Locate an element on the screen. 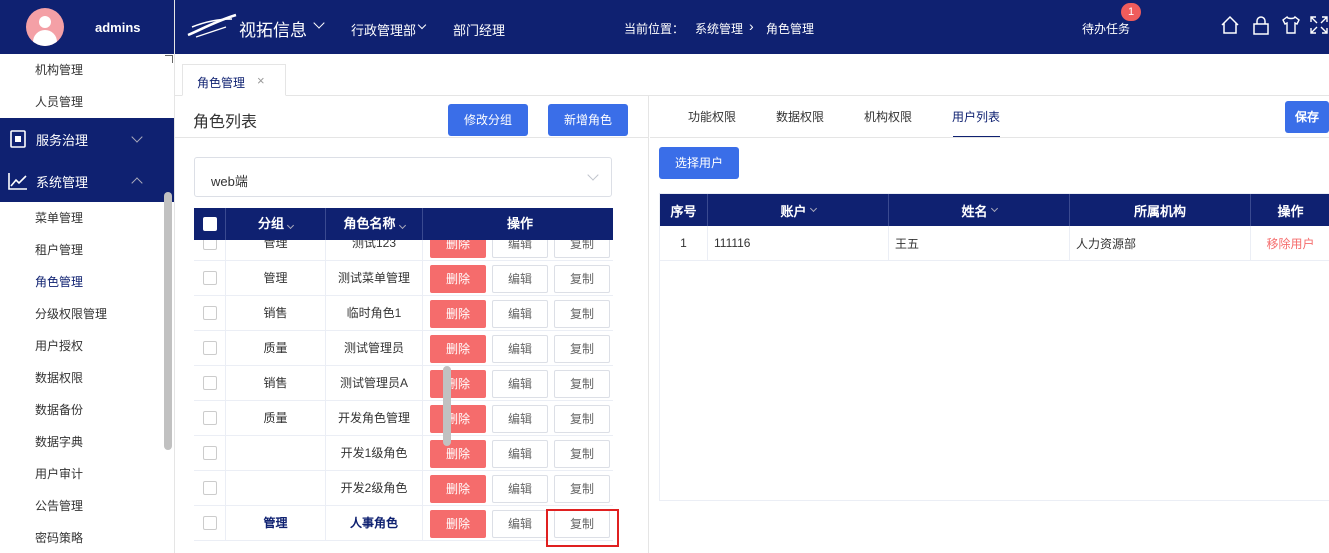 This screenshot has width=1329, height=553. col-account: 账户 is located at coordinates (798, 210).